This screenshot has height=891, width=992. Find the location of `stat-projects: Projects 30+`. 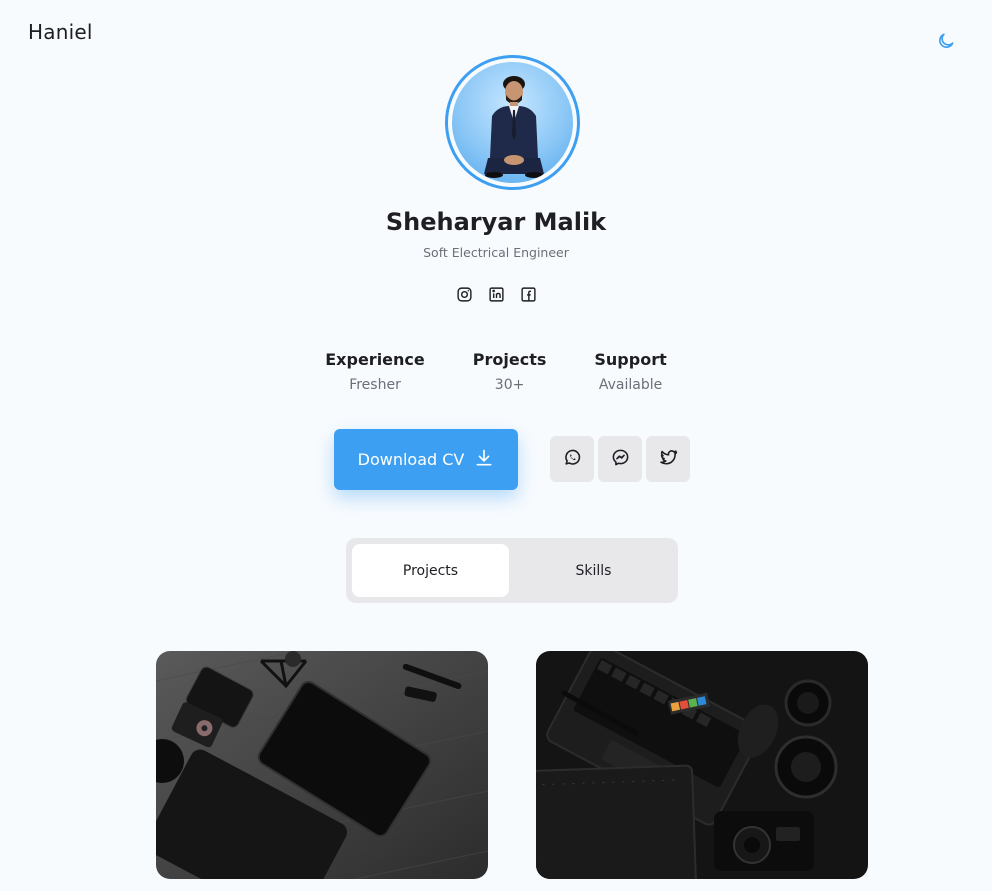

stat-projects: Projects 30+ is located at coordinates (510, 371).